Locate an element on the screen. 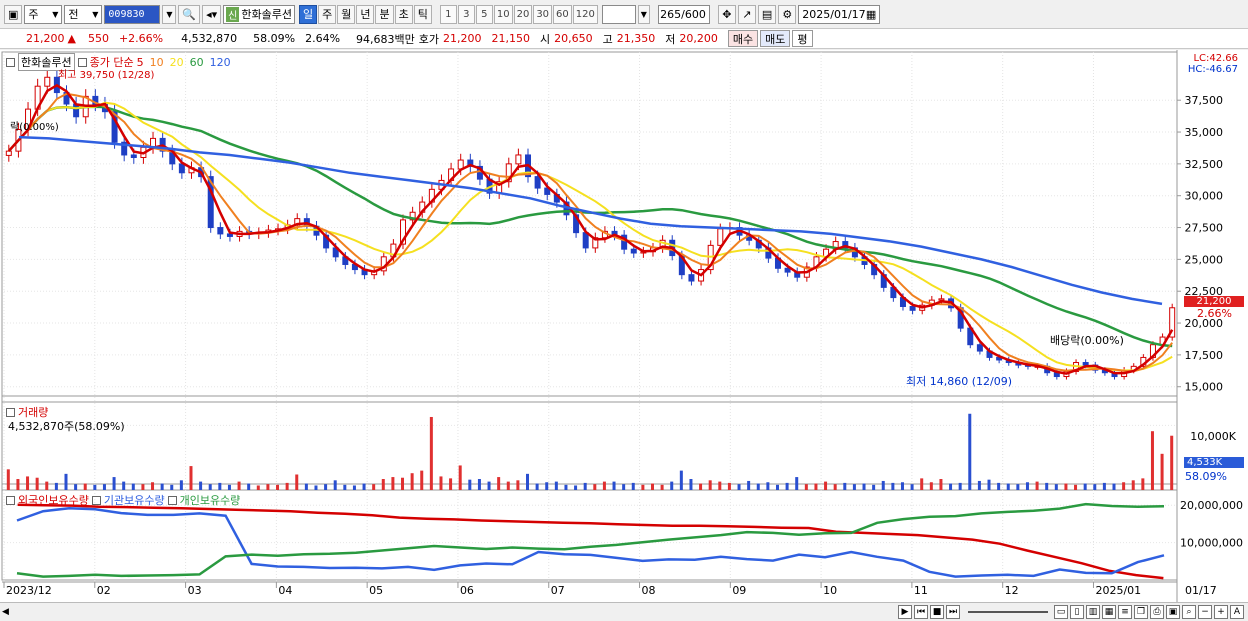  save-icon: ▤ is located at coordinates (767, 14).